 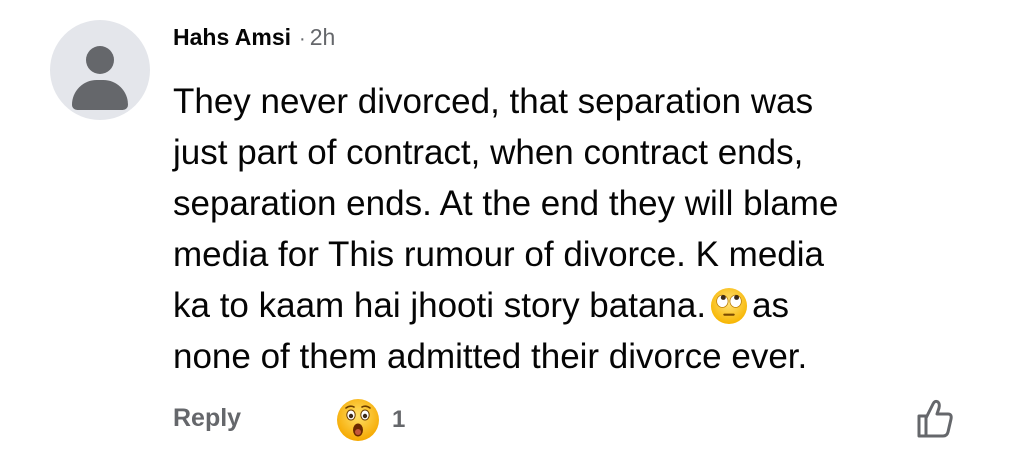 What do you see at coordinates (100, 95) in the screenshot?
I see `avatar-body-shape` at bounding box center [100, 95].